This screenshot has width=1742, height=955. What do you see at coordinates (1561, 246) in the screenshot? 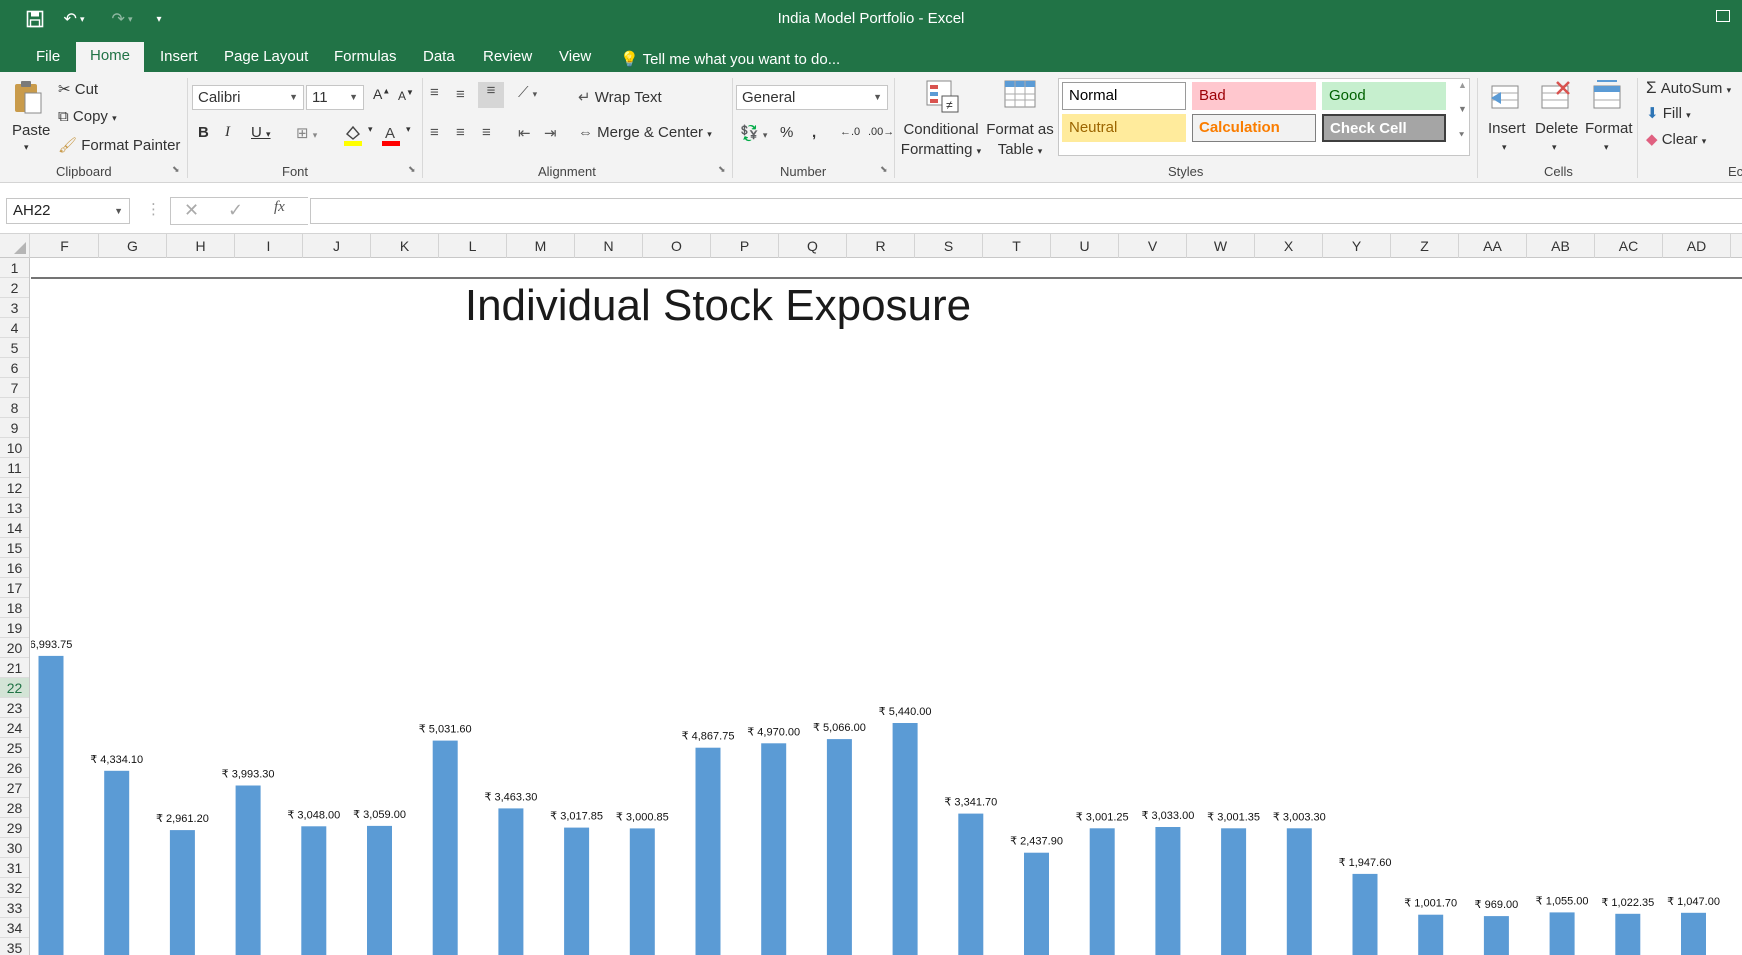
I see `column-header-ab: AB` at bounding box center [1561, 246].